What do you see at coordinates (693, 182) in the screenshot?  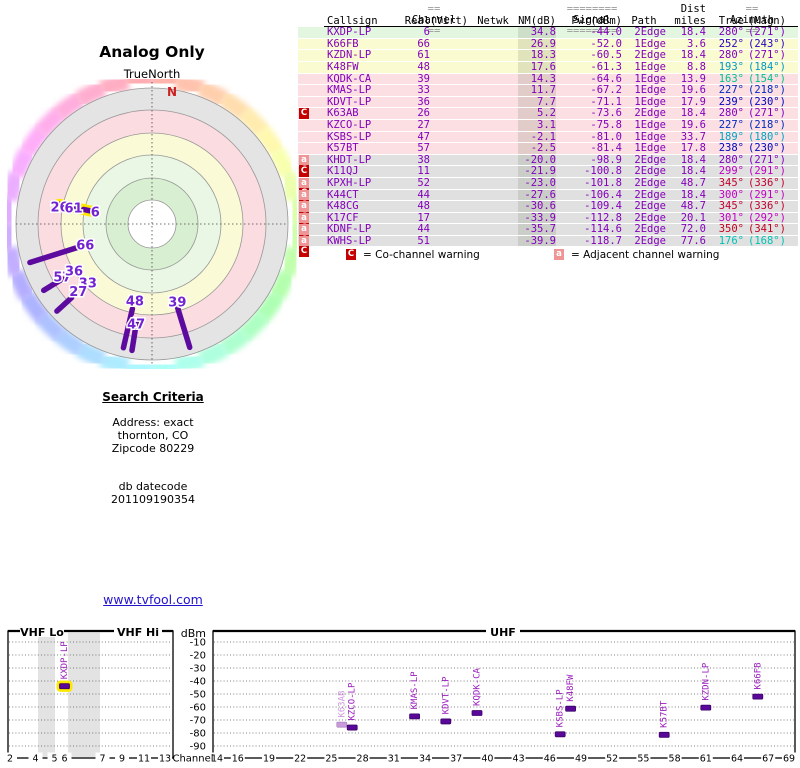 I see `cell-dist-miles: 48.7` at bounding box center [693, 182].